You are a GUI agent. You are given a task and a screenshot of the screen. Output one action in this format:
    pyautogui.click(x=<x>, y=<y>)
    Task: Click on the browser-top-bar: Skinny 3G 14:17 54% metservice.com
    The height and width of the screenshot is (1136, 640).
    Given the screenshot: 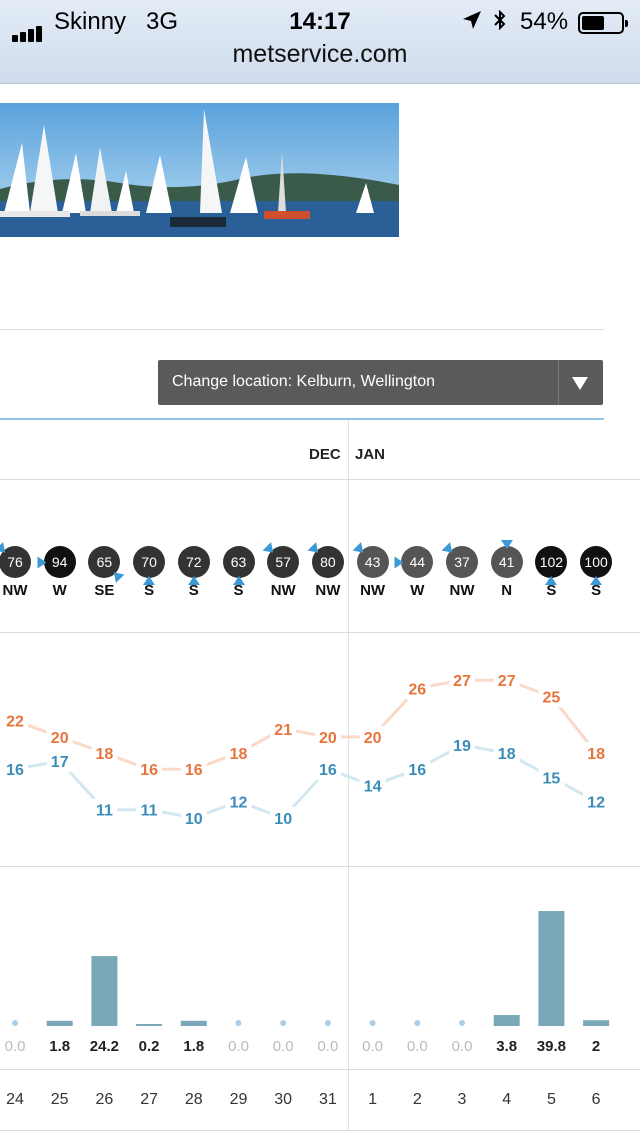 What is the action you would take?
    pyautogui.click(x=320, y=42)
    